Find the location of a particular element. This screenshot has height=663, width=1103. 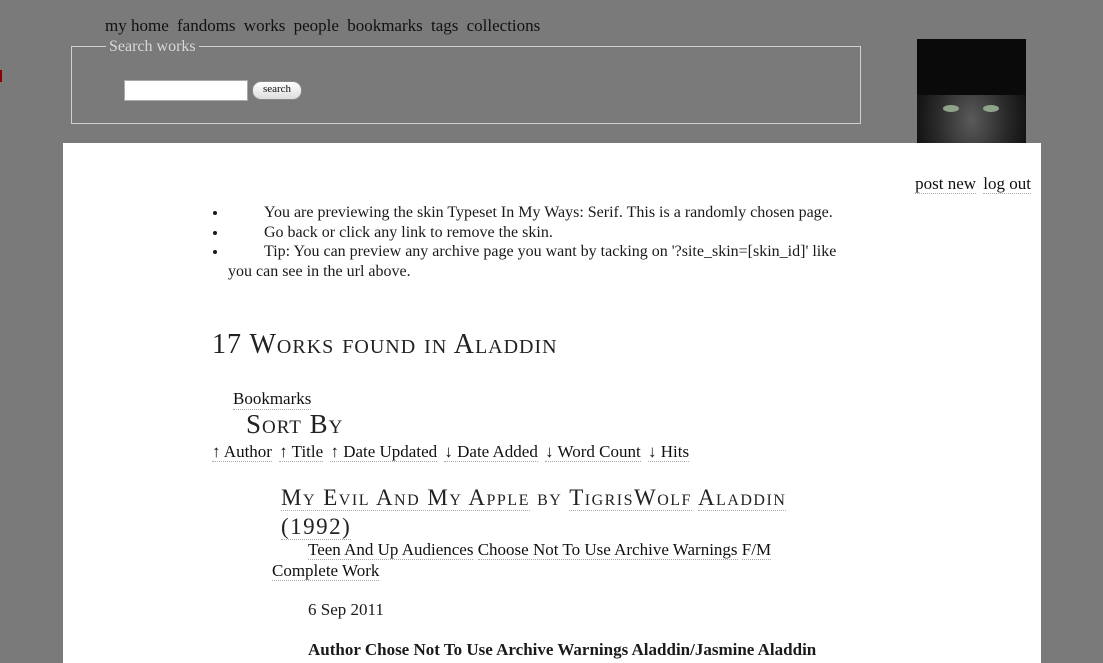

sort-title: ↑ Title is located at coordinates (301, 452).